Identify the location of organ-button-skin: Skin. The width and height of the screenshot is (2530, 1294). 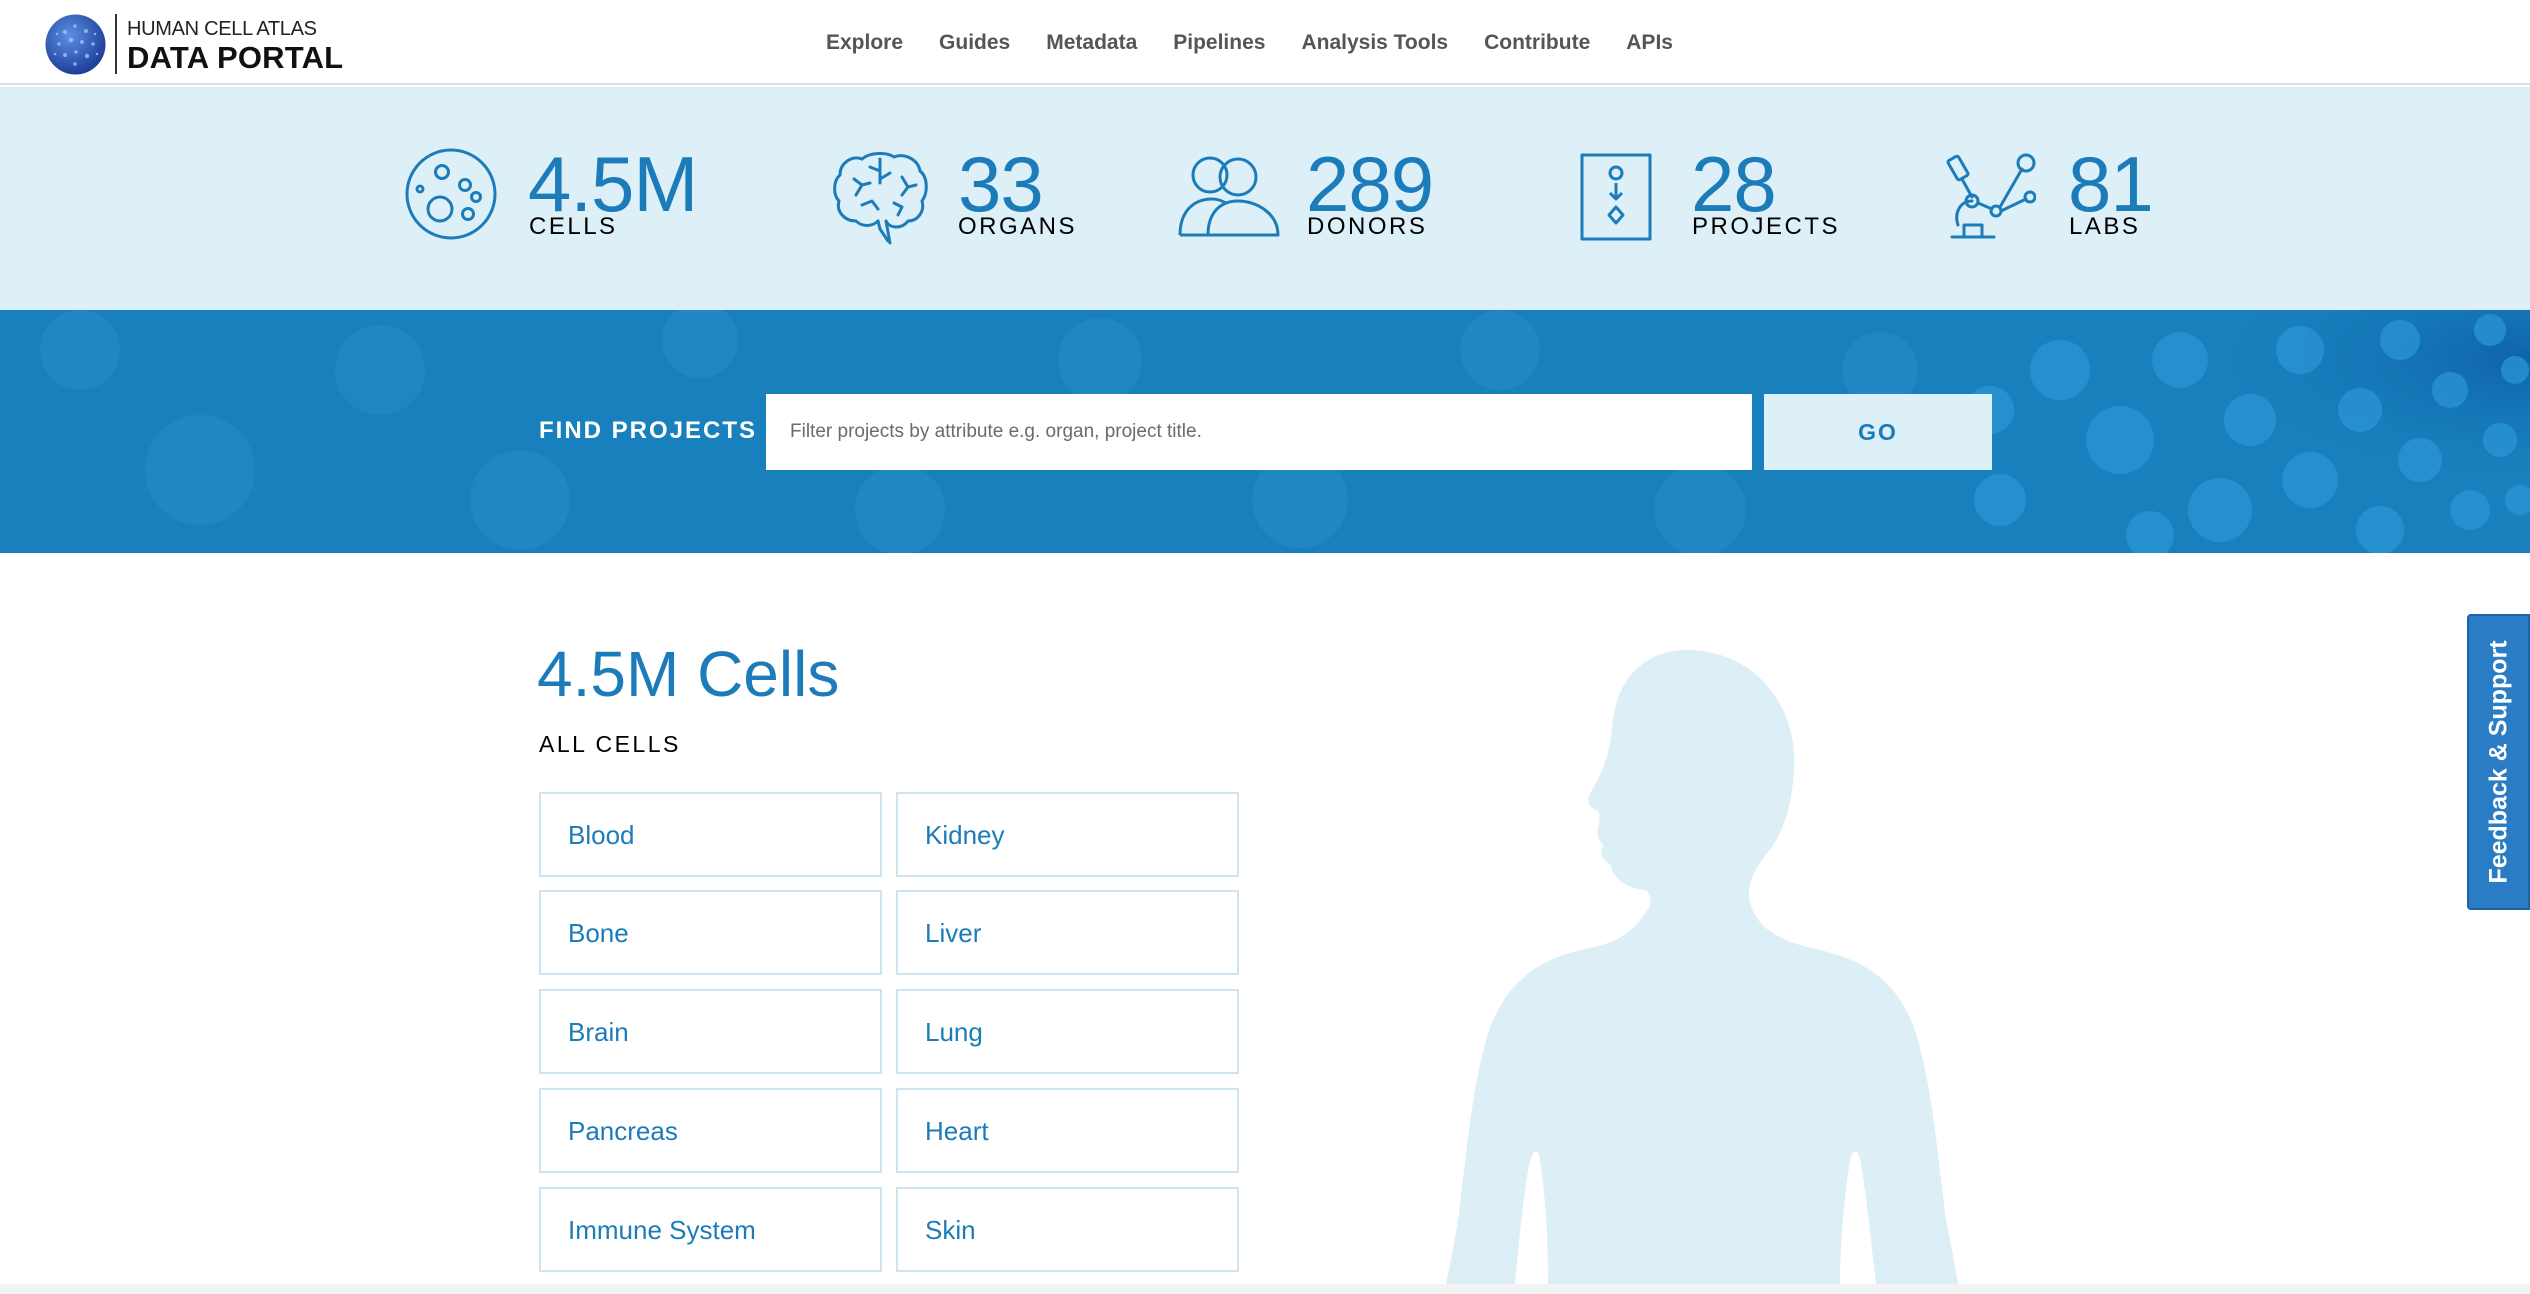
(1067, 1229).